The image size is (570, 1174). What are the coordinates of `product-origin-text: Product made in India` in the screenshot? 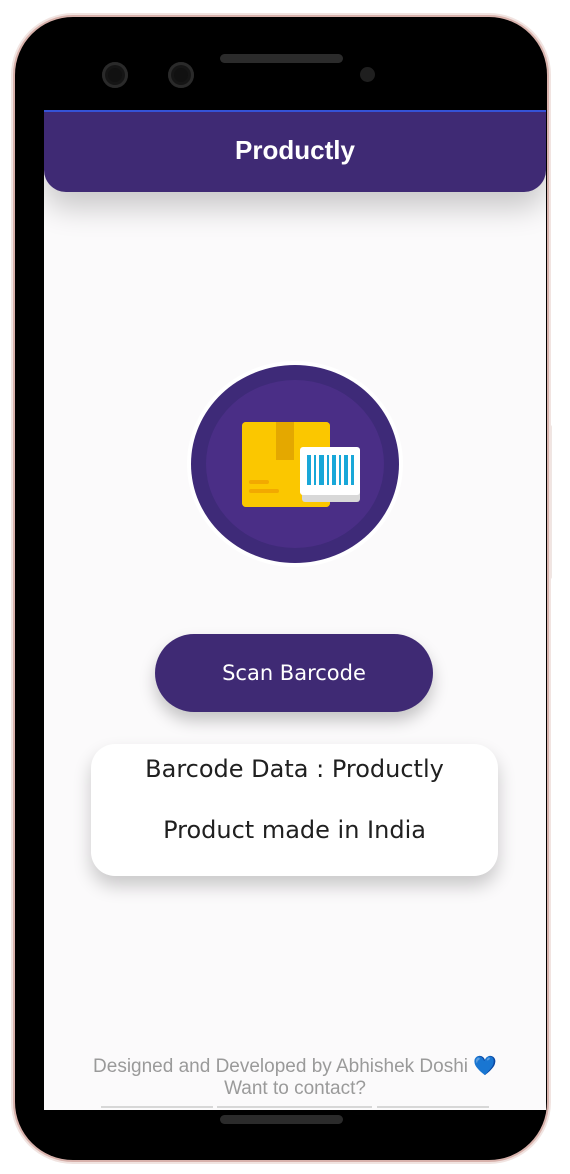 It's located at (294, 830).